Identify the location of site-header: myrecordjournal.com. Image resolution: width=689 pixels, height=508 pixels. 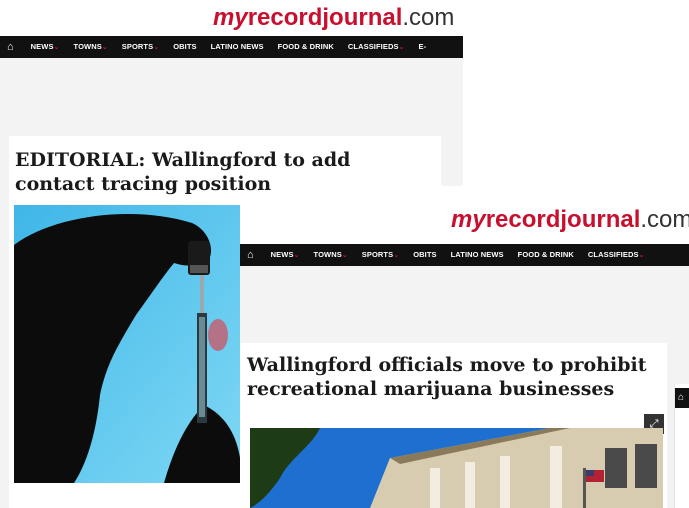
(464, 221).